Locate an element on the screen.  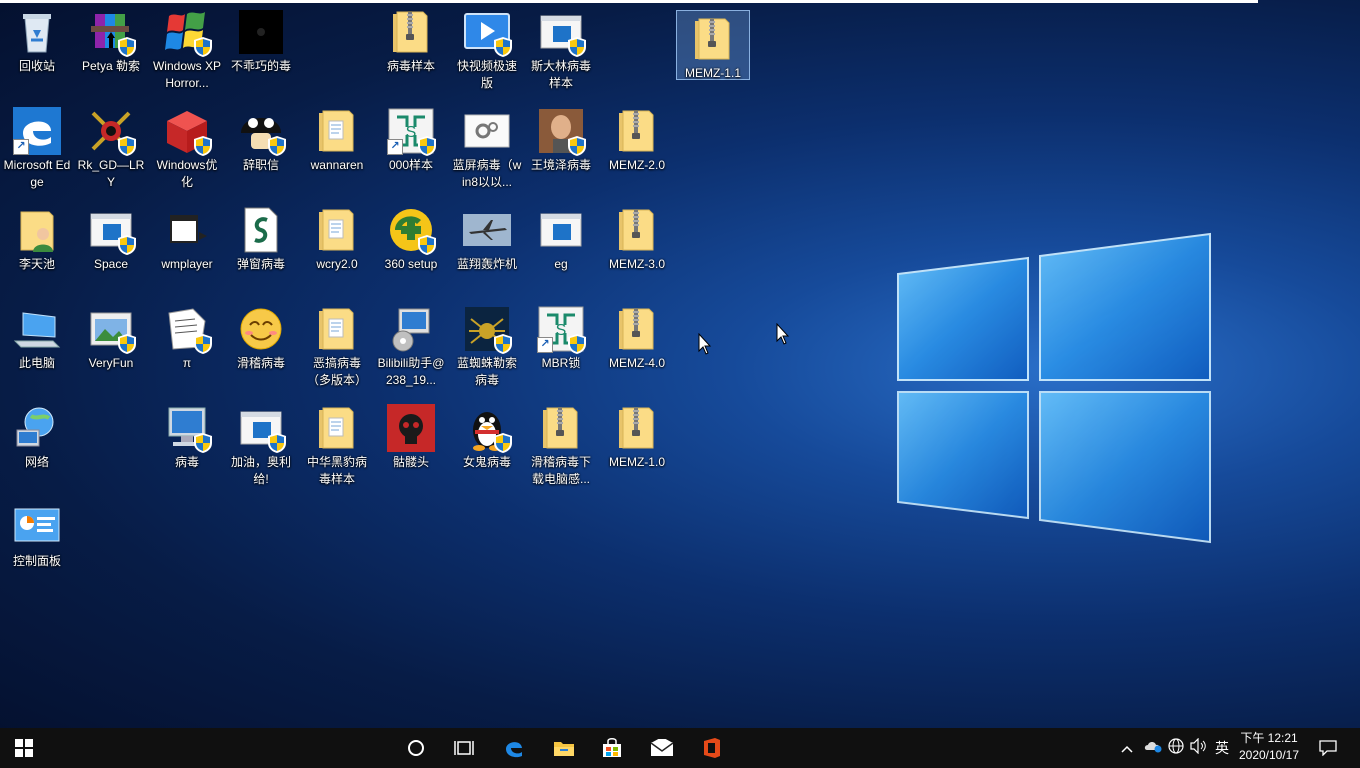
desktop-icon: MEMZ-4.0 is located at coordinates (637, 347).